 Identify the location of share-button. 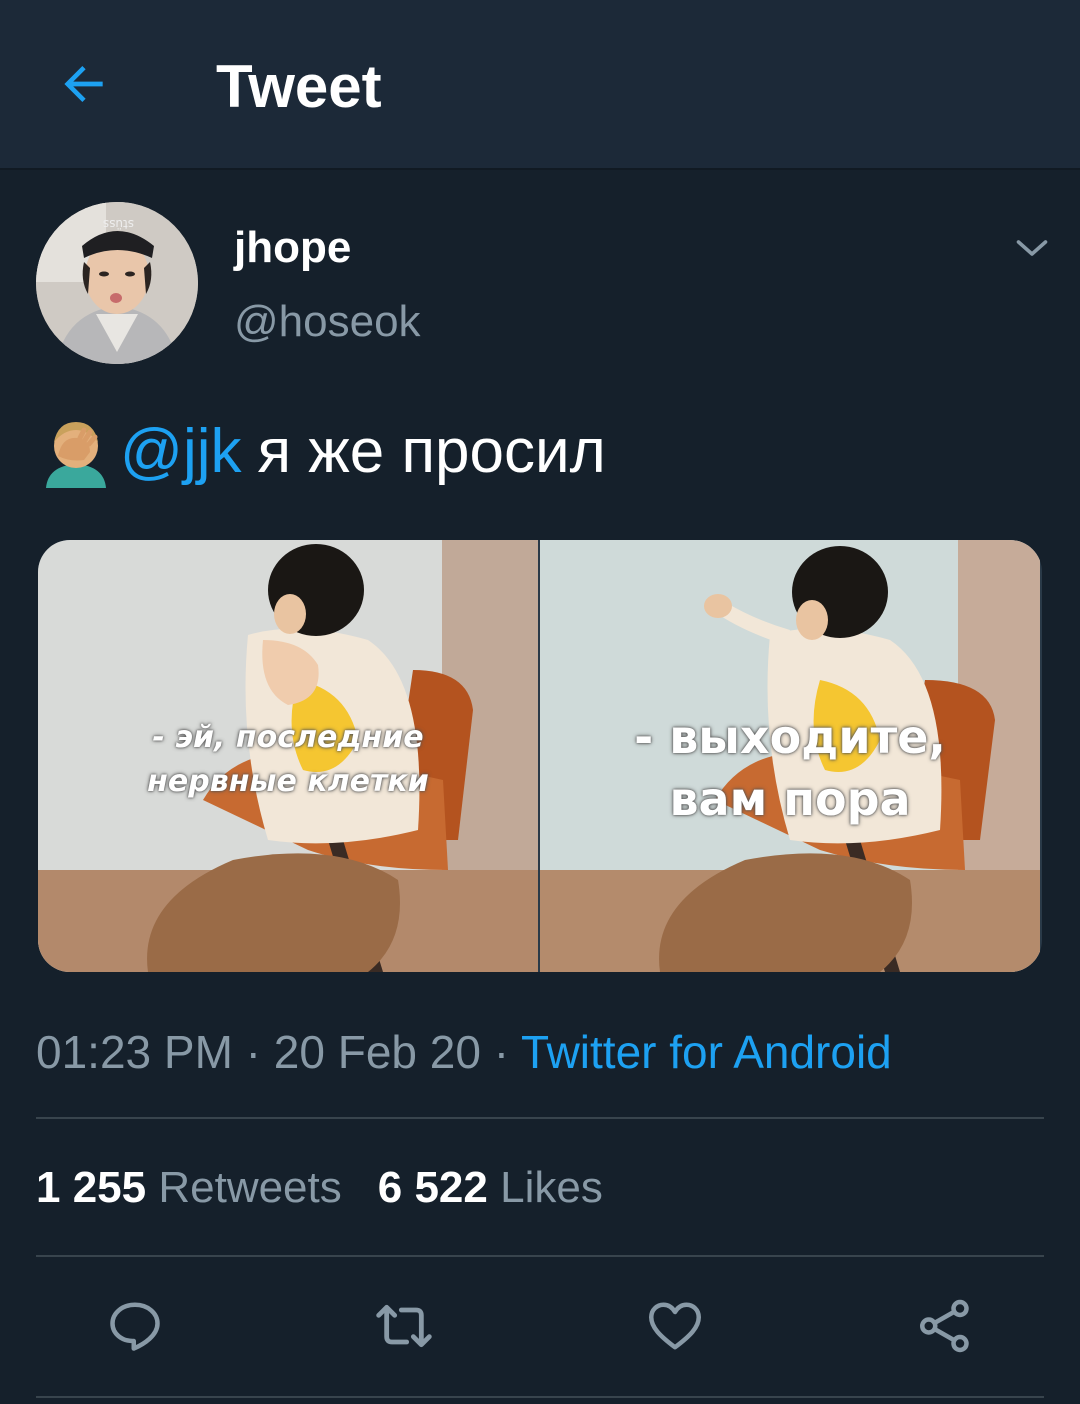
(945, 1326).